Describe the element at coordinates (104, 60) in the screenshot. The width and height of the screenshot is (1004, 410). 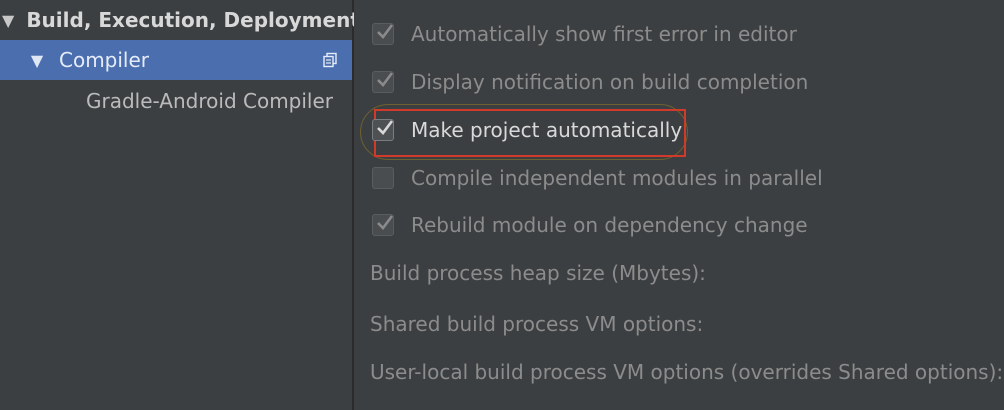
I see `tree-item-label: Compiler` at that location.